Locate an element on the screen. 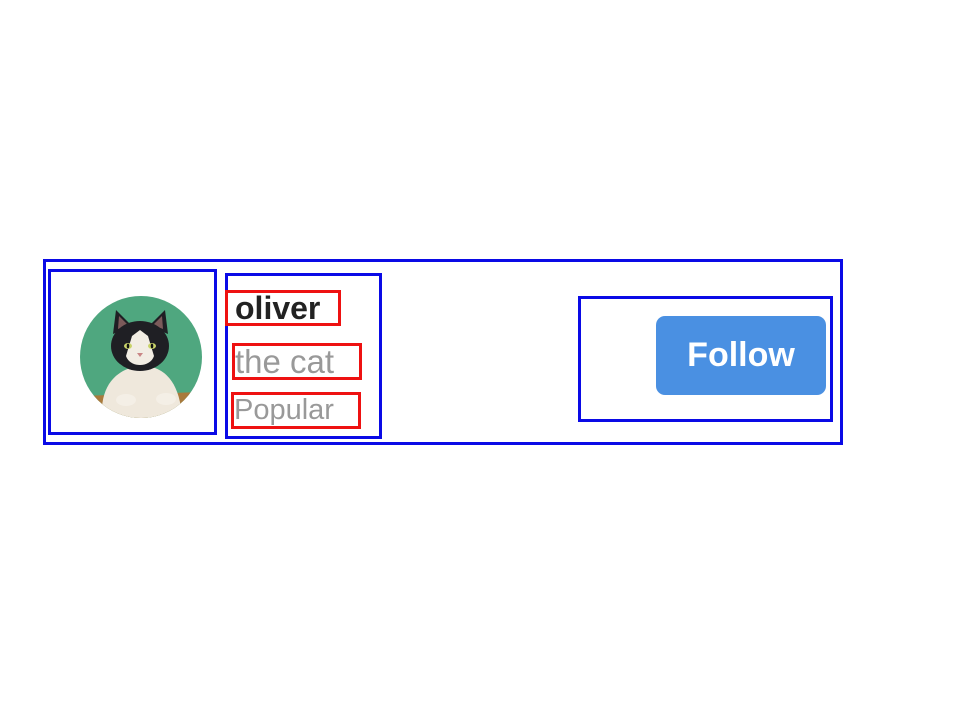  profile-name: oliver is located at coordinates (283, 308).